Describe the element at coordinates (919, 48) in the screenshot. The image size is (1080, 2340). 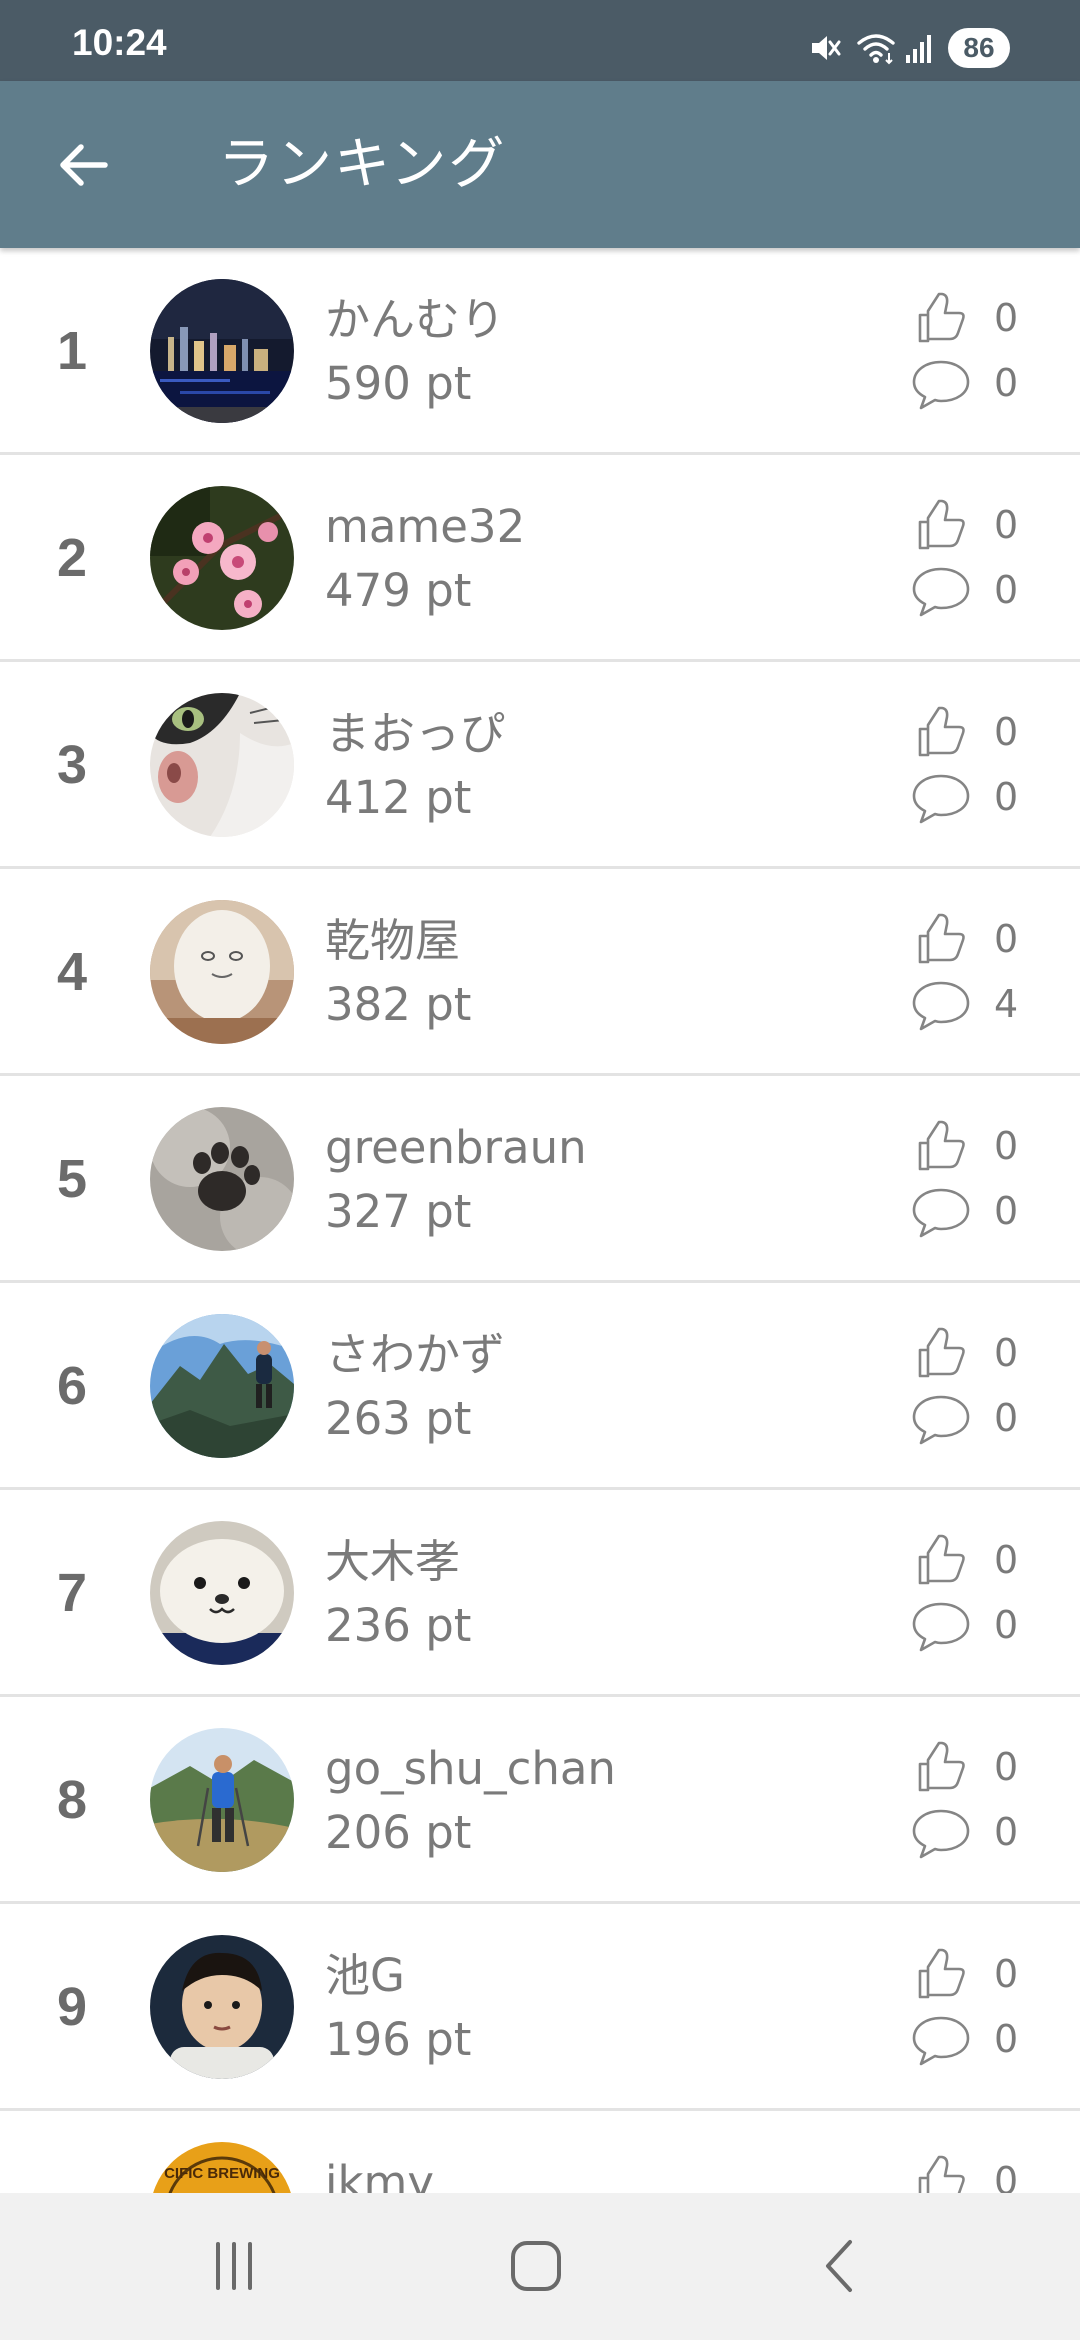
I see `signal-icon` at that location.